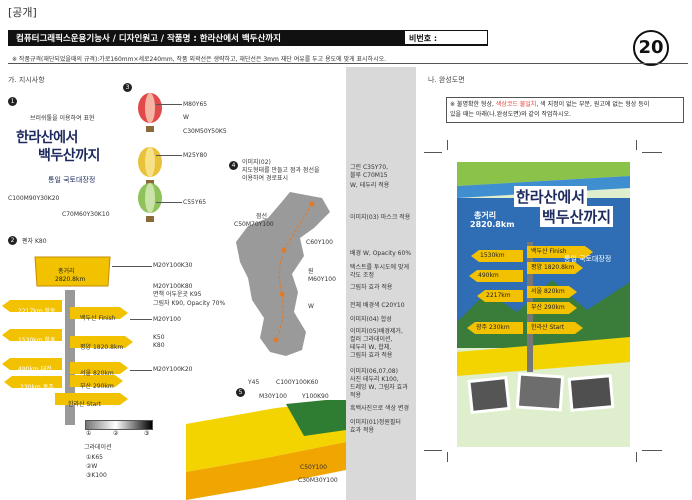 The width and height of the screenshot is (692, 500). I want to click on poster-sign-8: 490km, so click(488, 275).